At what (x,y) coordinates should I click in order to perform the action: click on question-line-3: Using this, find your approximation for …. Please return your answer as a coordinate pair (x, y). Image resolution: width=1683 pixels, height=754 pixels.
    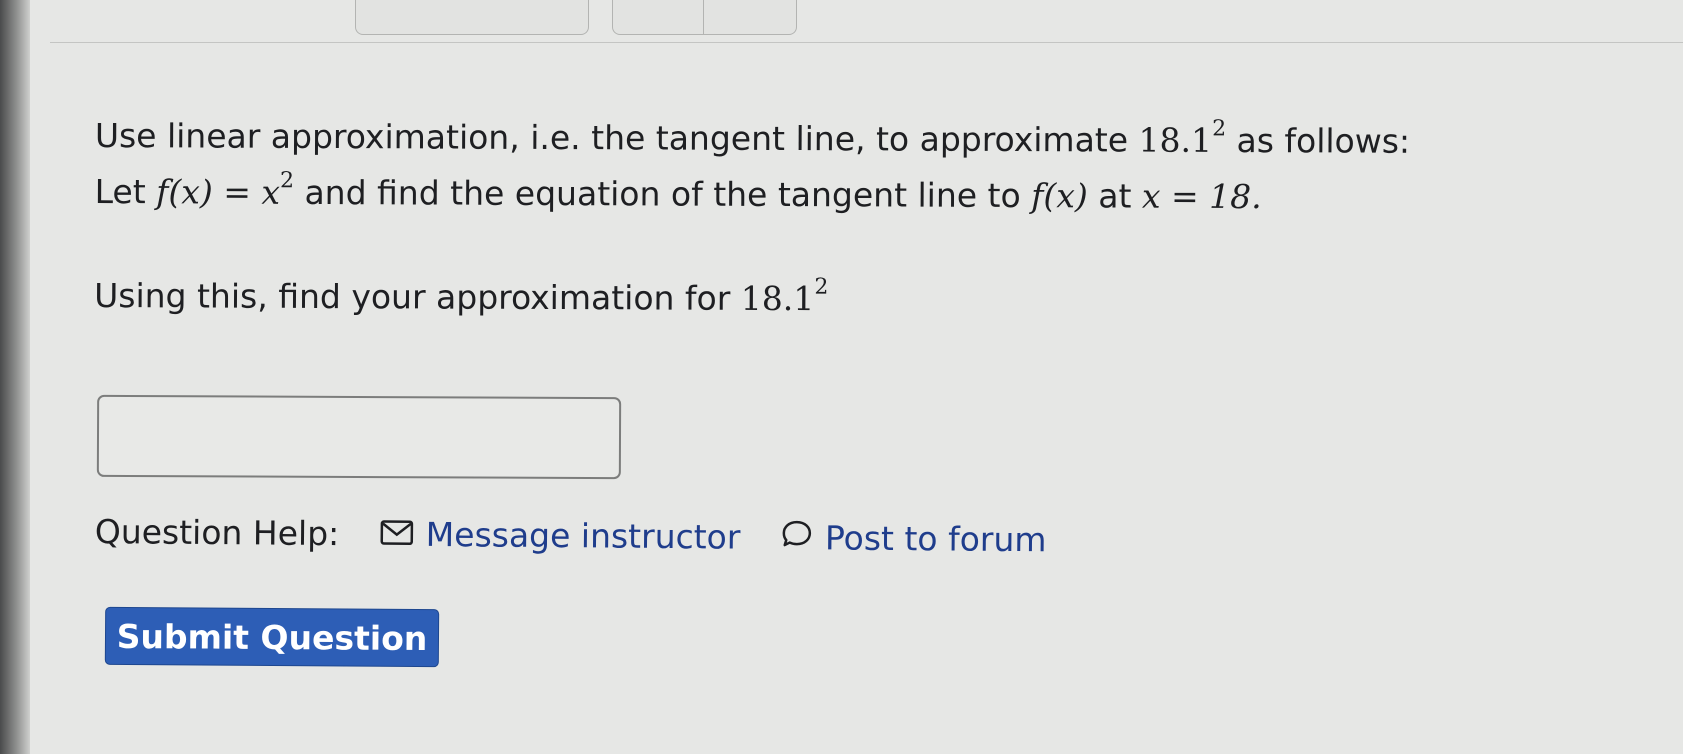
    Looking at the image, I should click on (874, 299).